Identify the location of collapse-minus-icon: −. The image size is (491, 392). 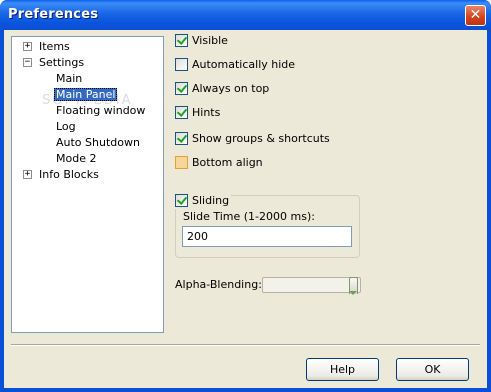
(27, 62).